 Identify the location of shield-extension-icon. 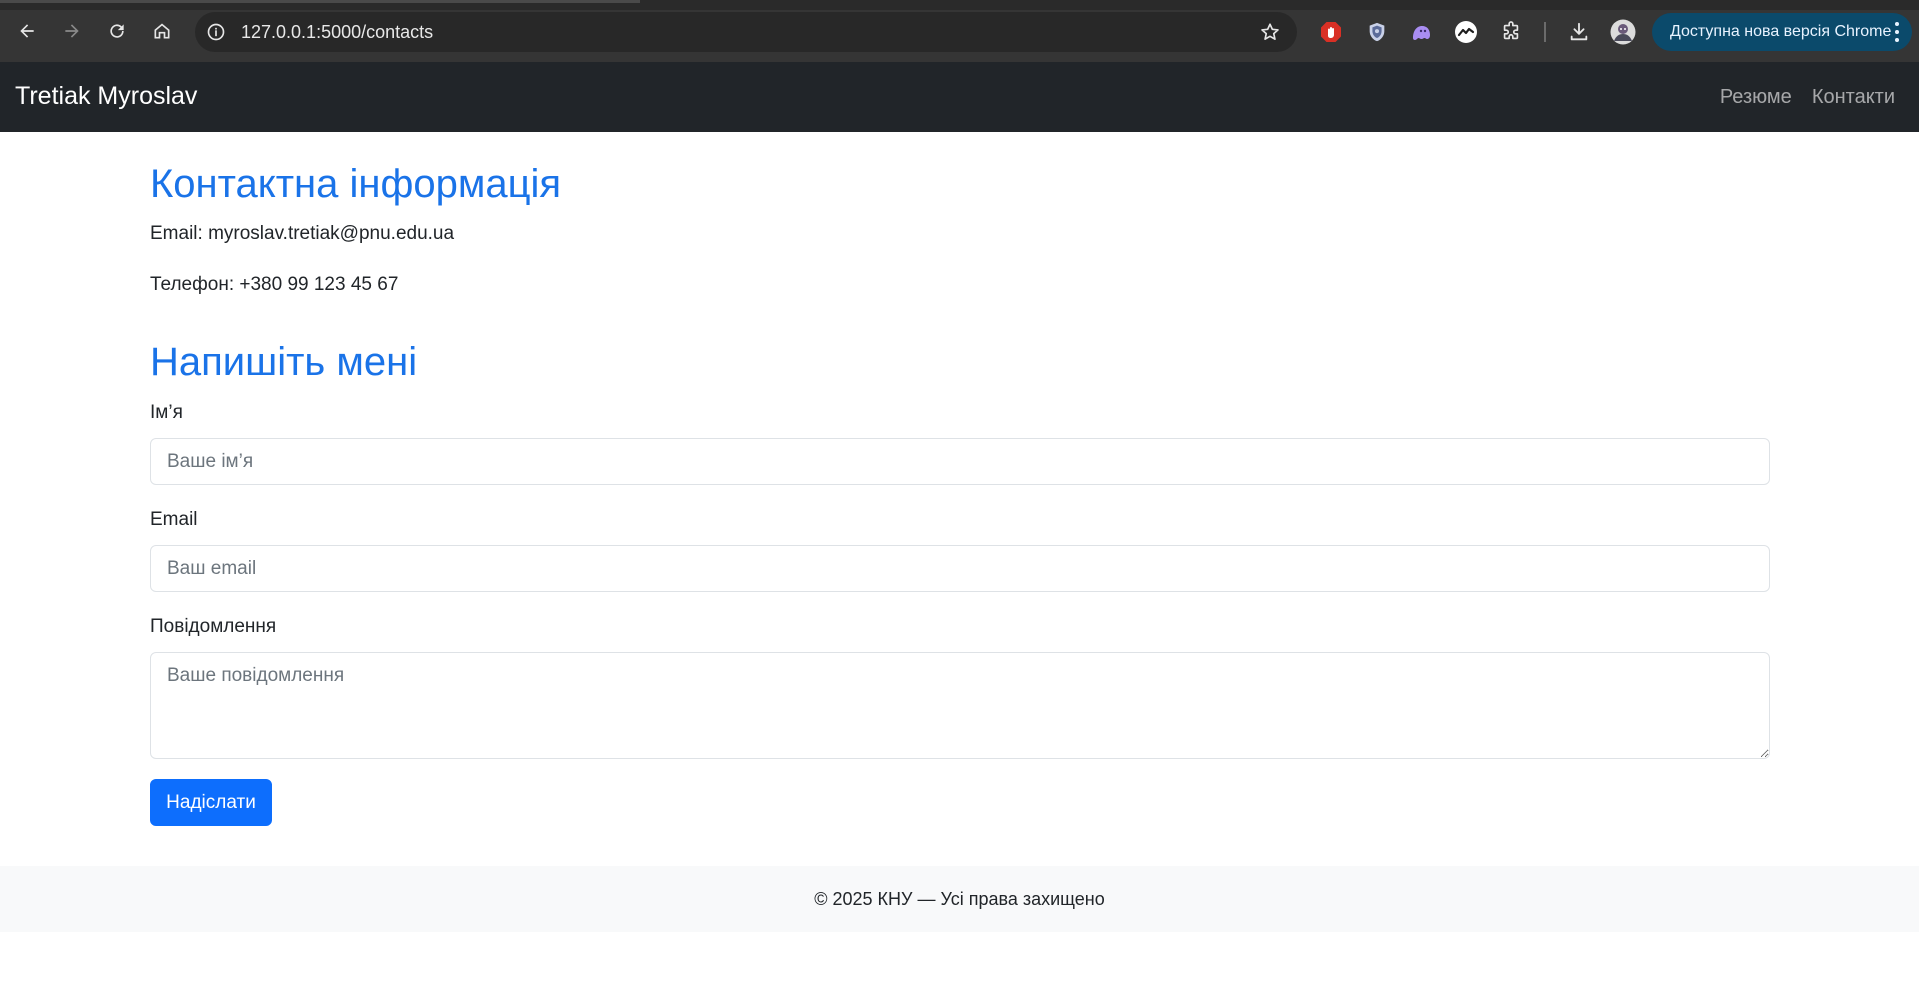
(1377, 32).